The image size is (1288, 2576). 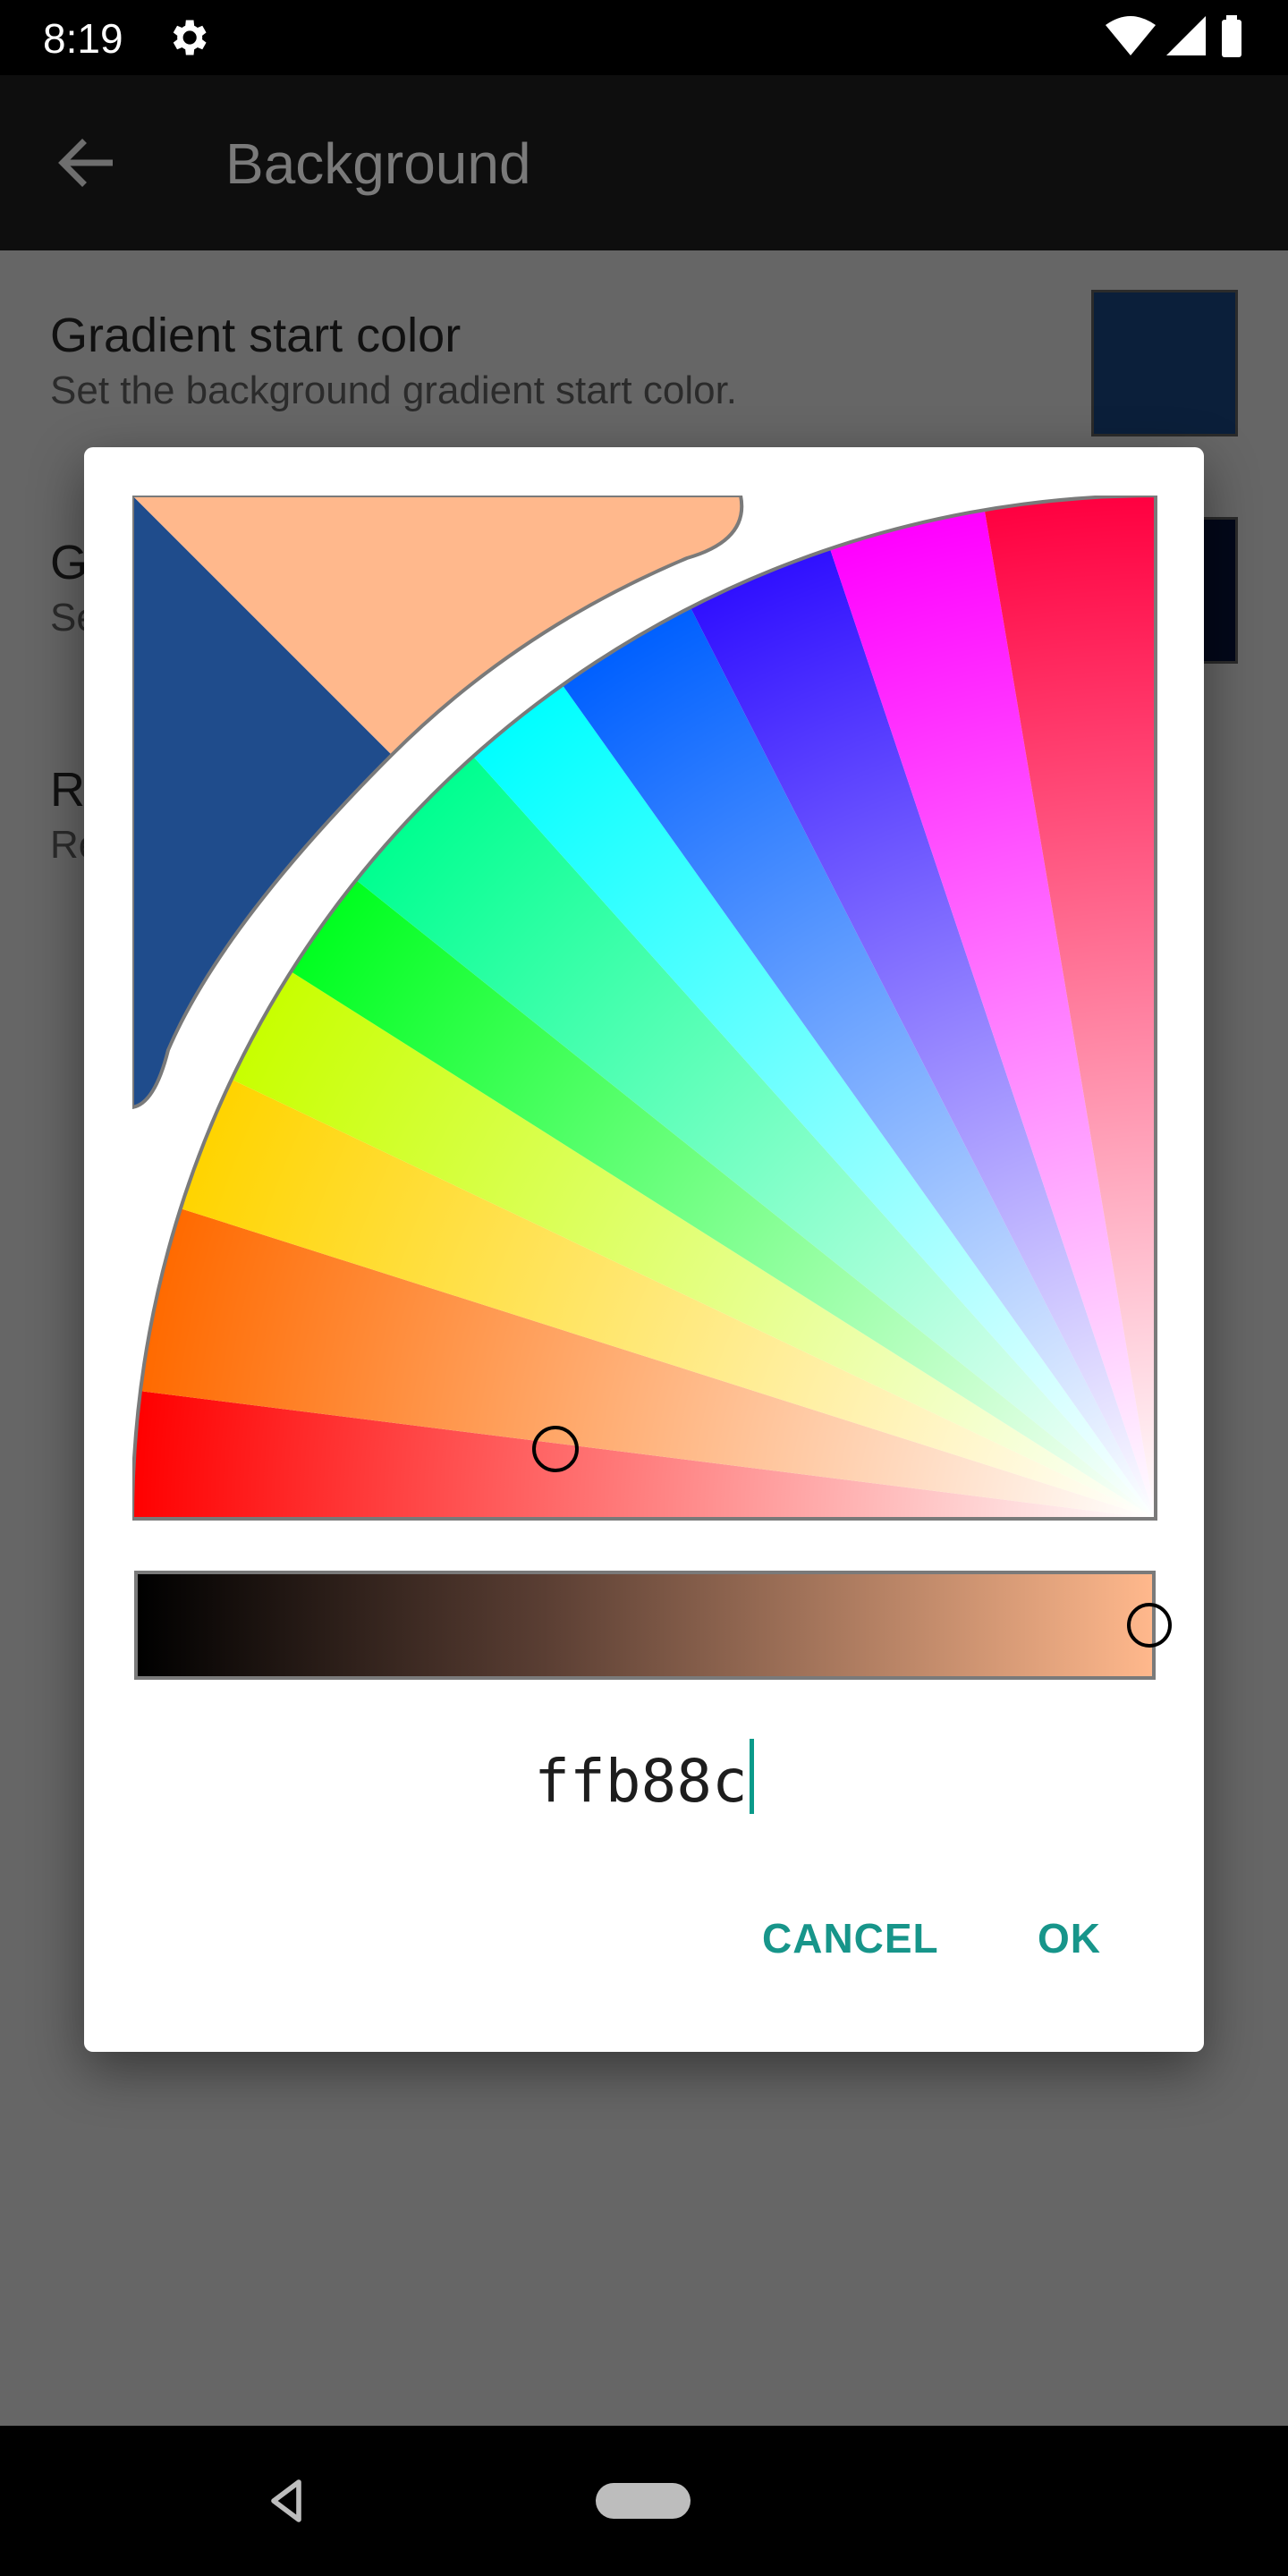 What do you see at coordinates (256, 335) in the screenshot?
I see `list-item-title: Gradient start color` at bounding box center [256, 335].